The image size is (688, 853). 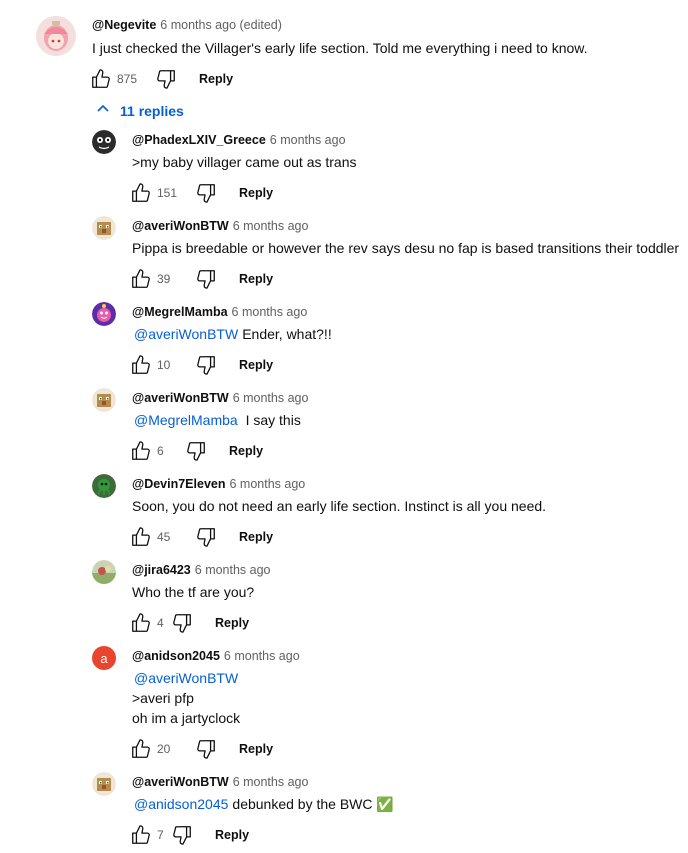 I want to click on comment-meta: @averiWonBTW 6 months ago, so click(x=220, y=782).